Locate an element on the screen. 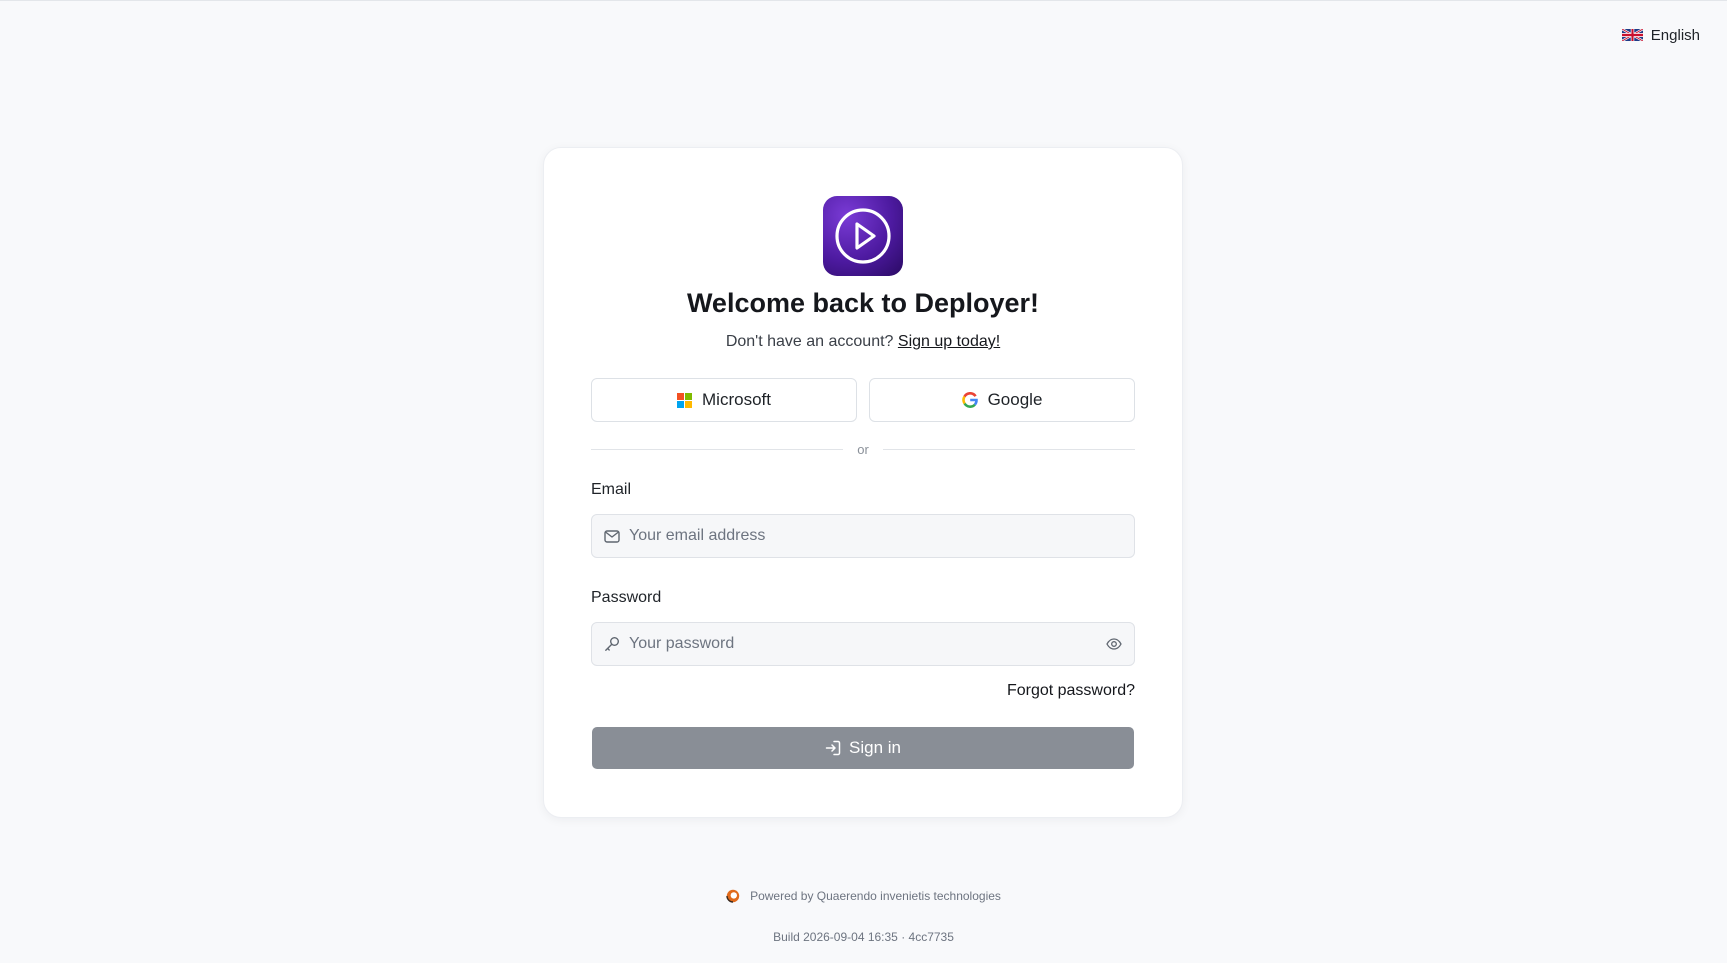 This screenshot has width=1727, height=963. key-icon is located at coordinates (612, 644).